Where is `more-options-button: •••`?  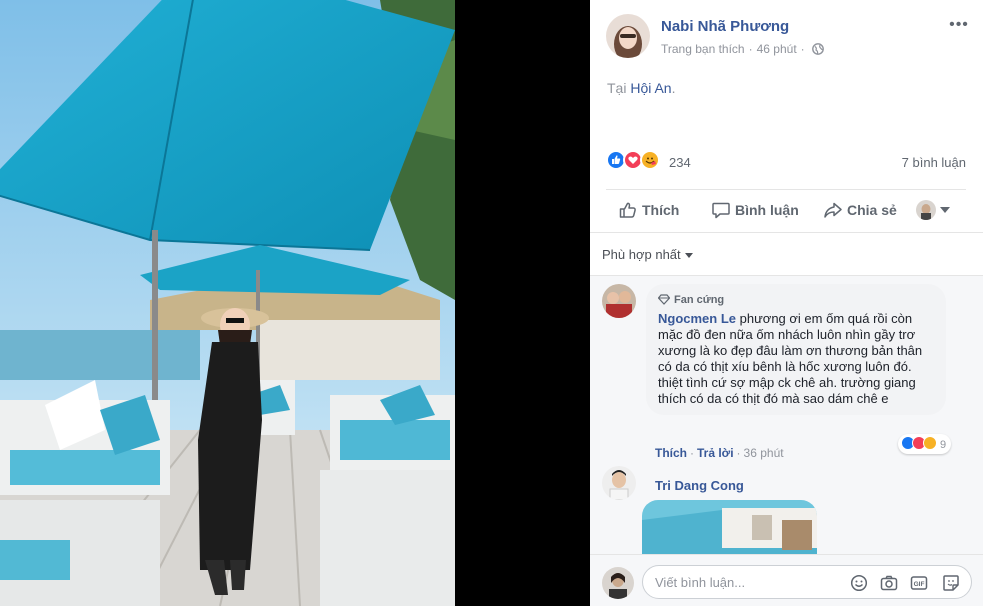 more-options-button: ••• is located at coordinates (959, 28).